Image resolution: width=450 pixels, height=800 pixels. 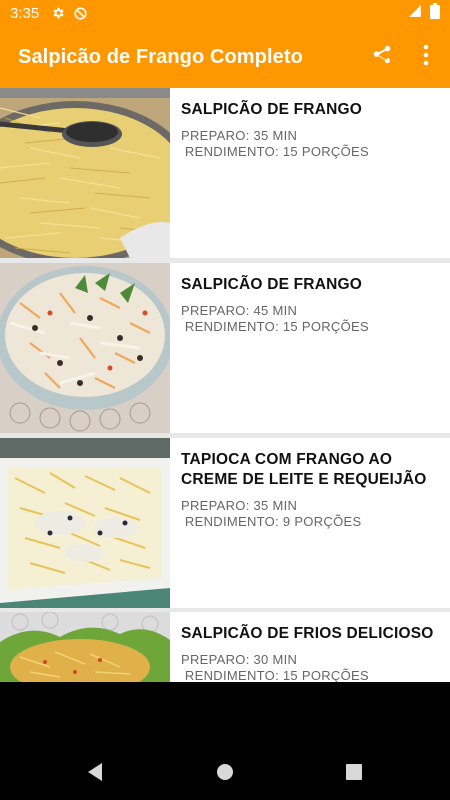 What do you see at coordinates (239, 659) in the screenshot?
I see `recipe-prep-time: PREPARO: 30 MIN` at bounding box center [239, 659].